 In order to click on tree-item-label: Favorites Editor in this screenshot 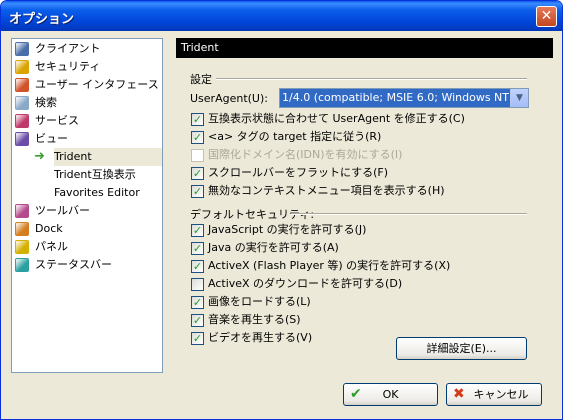, I will do `click(97, 192)`.